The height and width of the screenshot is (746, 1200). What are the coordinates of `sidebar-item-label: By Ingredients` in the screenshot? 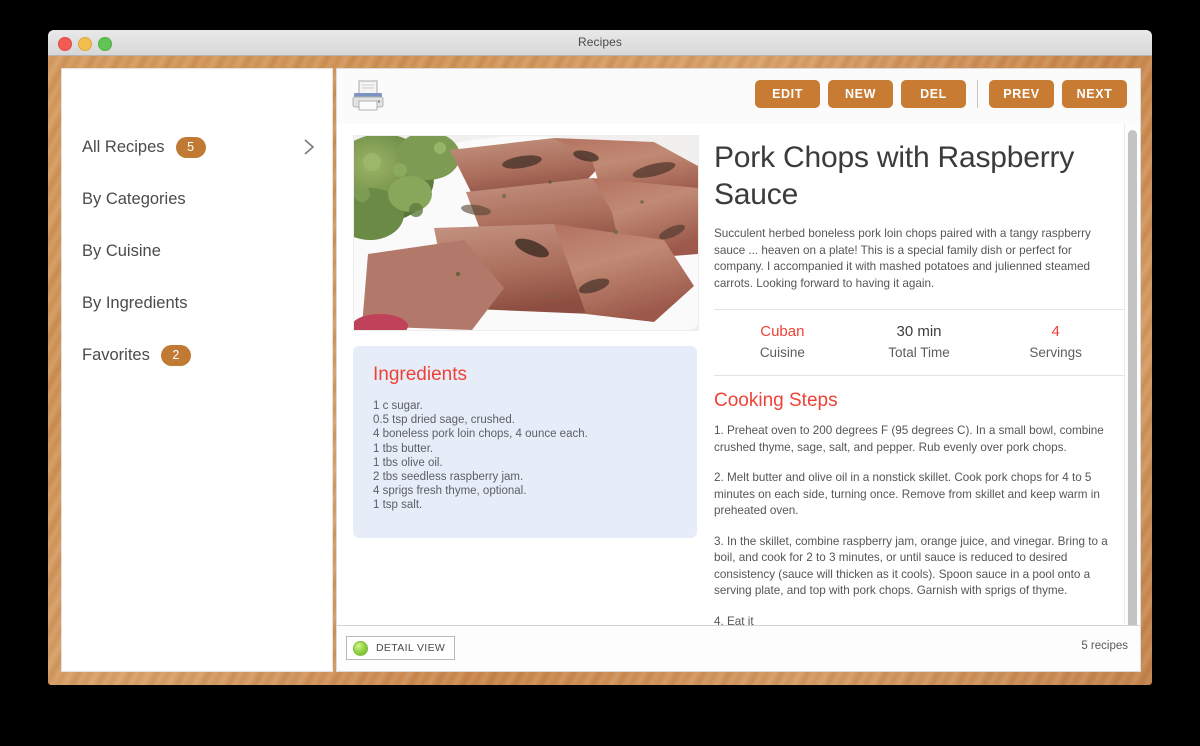 It's located at (135, 302).